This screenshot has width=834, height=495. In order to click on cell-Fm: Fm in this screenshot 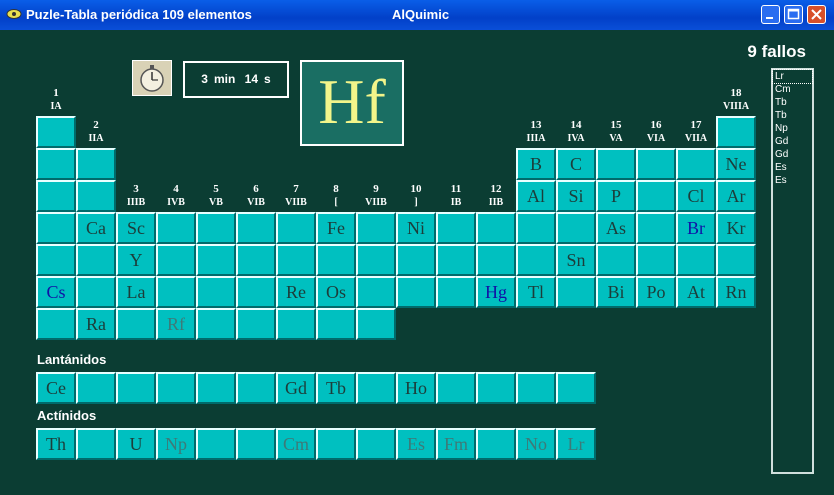, I will do `click(456, 444)`.